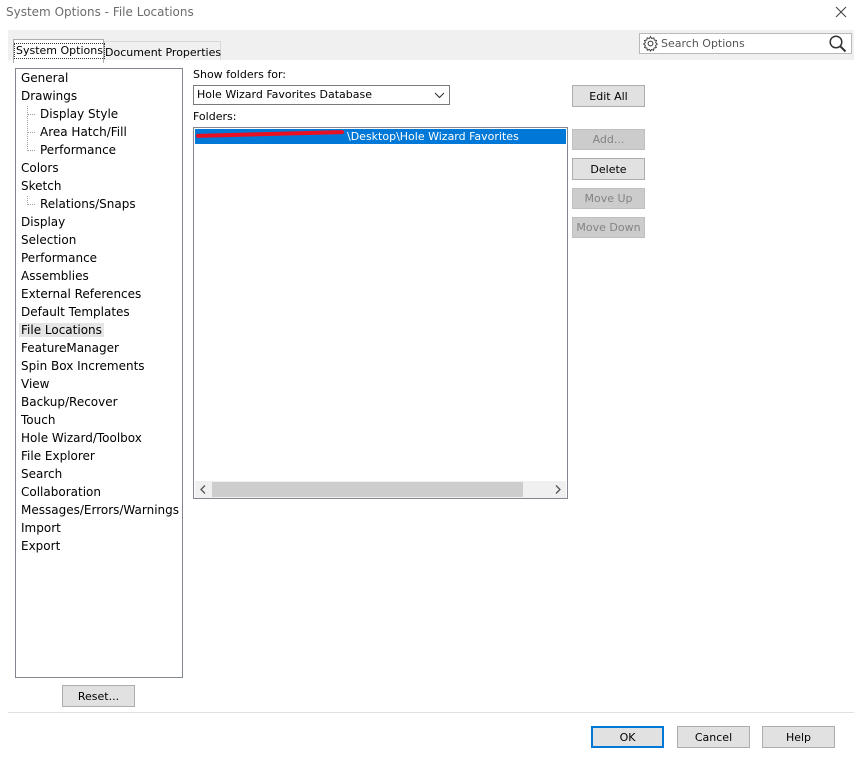  I want to click on list-item: \Desktop\Hole Wizard Favorites, so click(380, 136).